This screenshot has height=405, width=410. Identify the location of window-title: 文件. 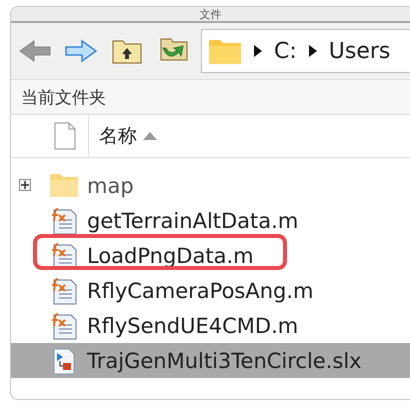
(211, 15).